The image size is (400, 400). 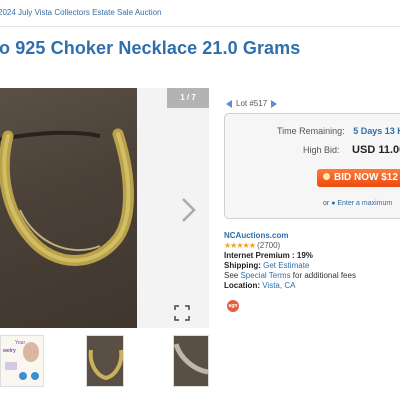 What do you see at coordinates (376, 150) in the screenshot?
I see `high-bid-value: USD 11.00` at bounding box center [376, 150].